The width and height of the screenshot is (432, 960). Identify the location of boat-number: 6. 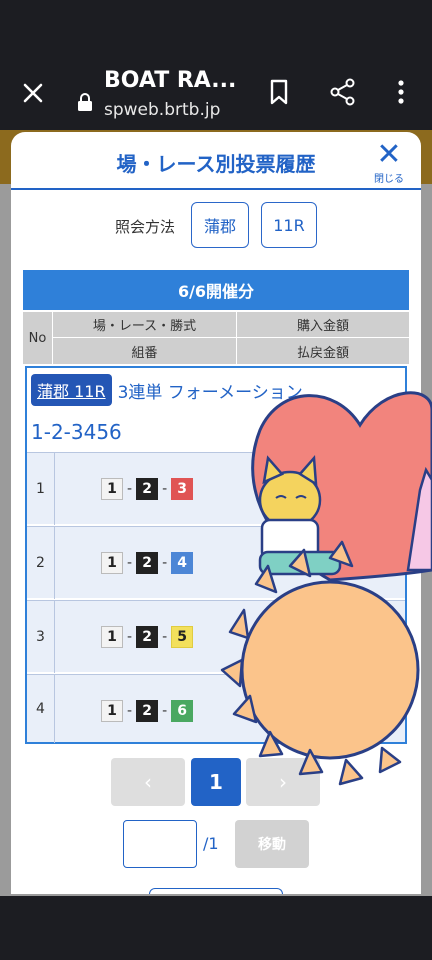
(182, 711).